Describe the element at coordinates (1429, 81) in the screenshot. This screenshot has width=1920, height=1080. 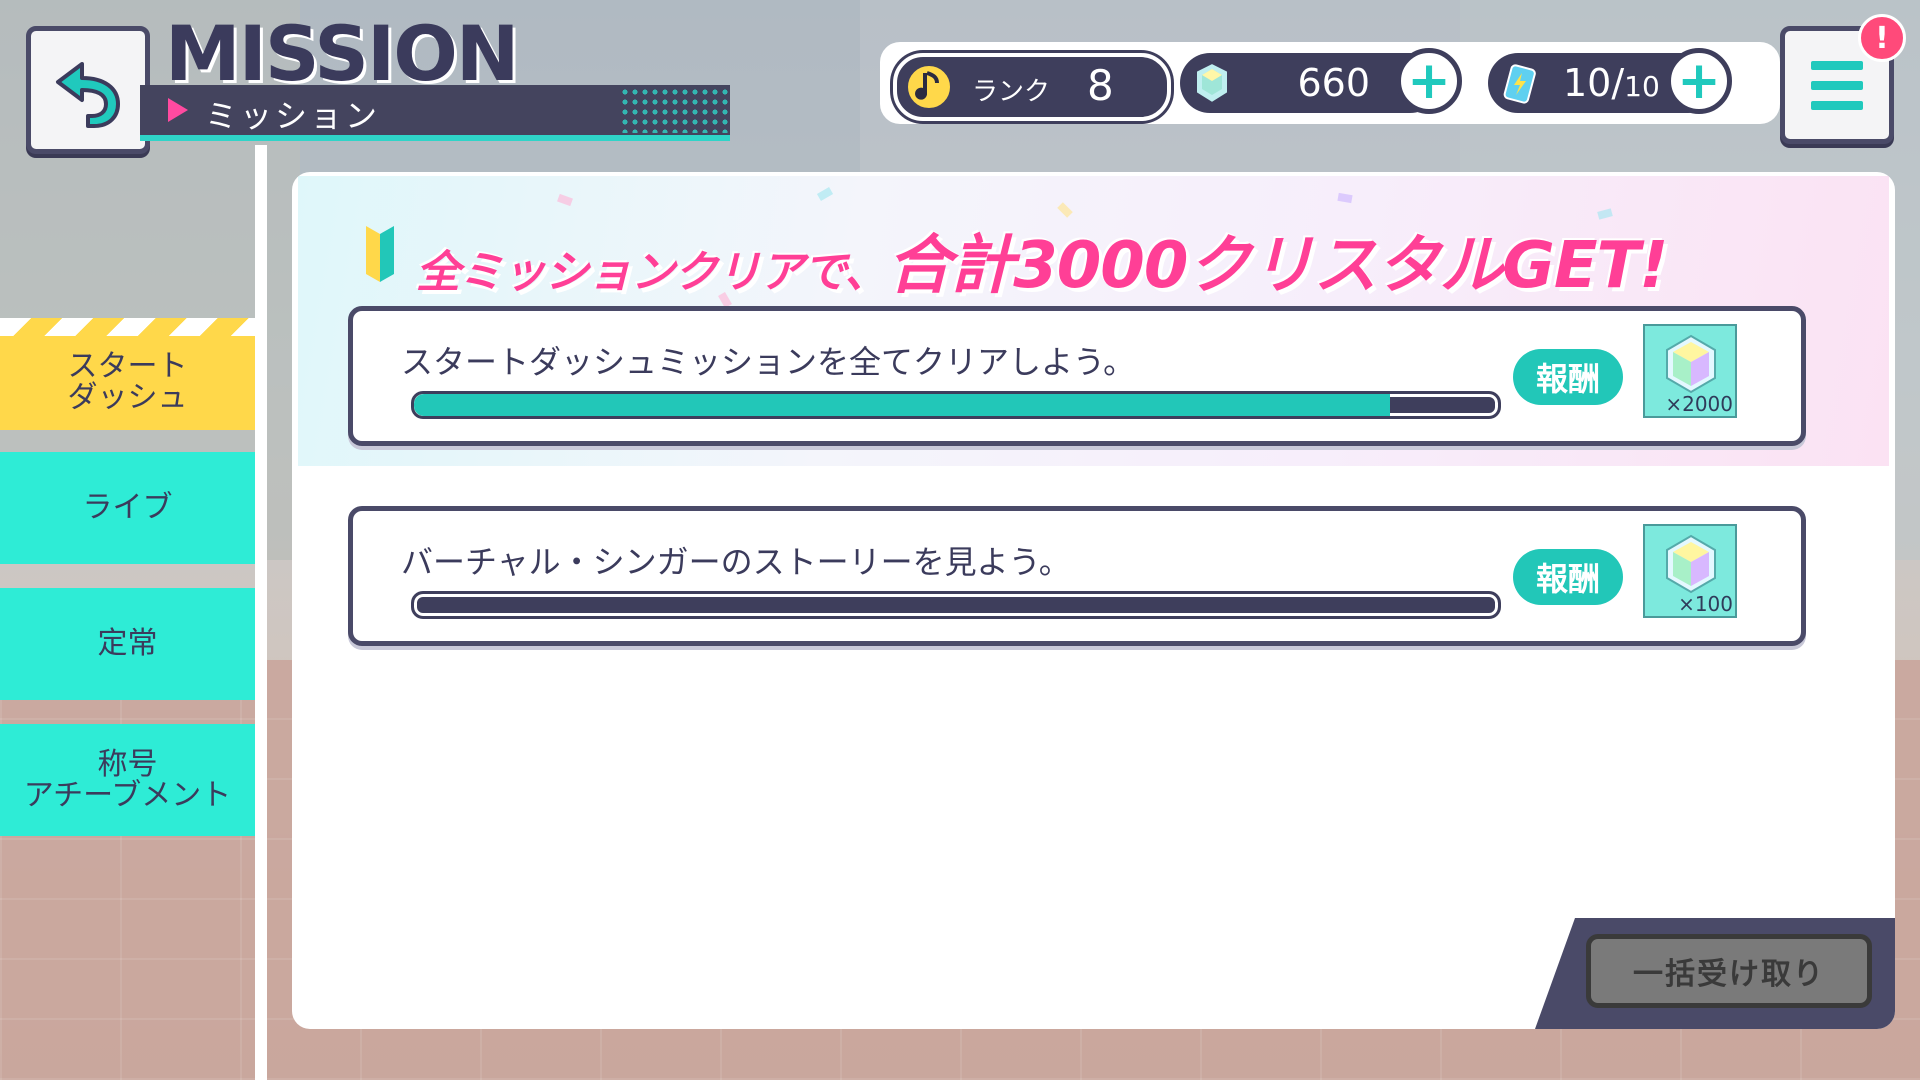
I see `add-crystal-button: +` at that location.